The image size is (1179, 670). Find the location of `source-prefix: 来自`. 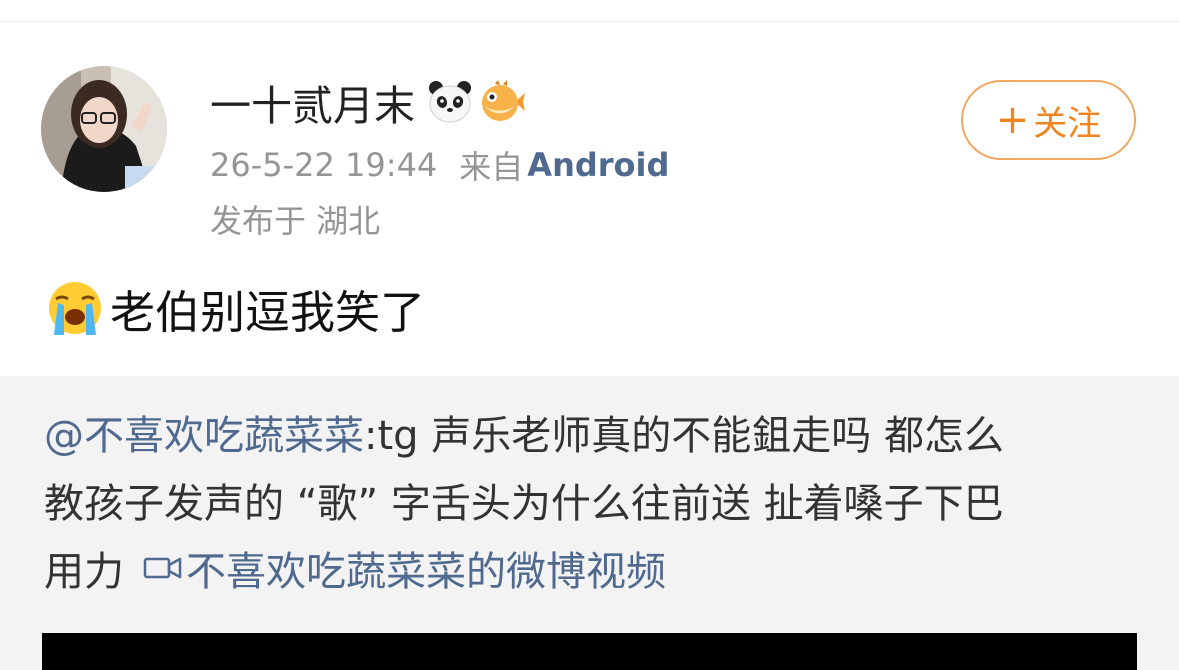

source-prefix: 来自 is located at coordinates (491, 167).